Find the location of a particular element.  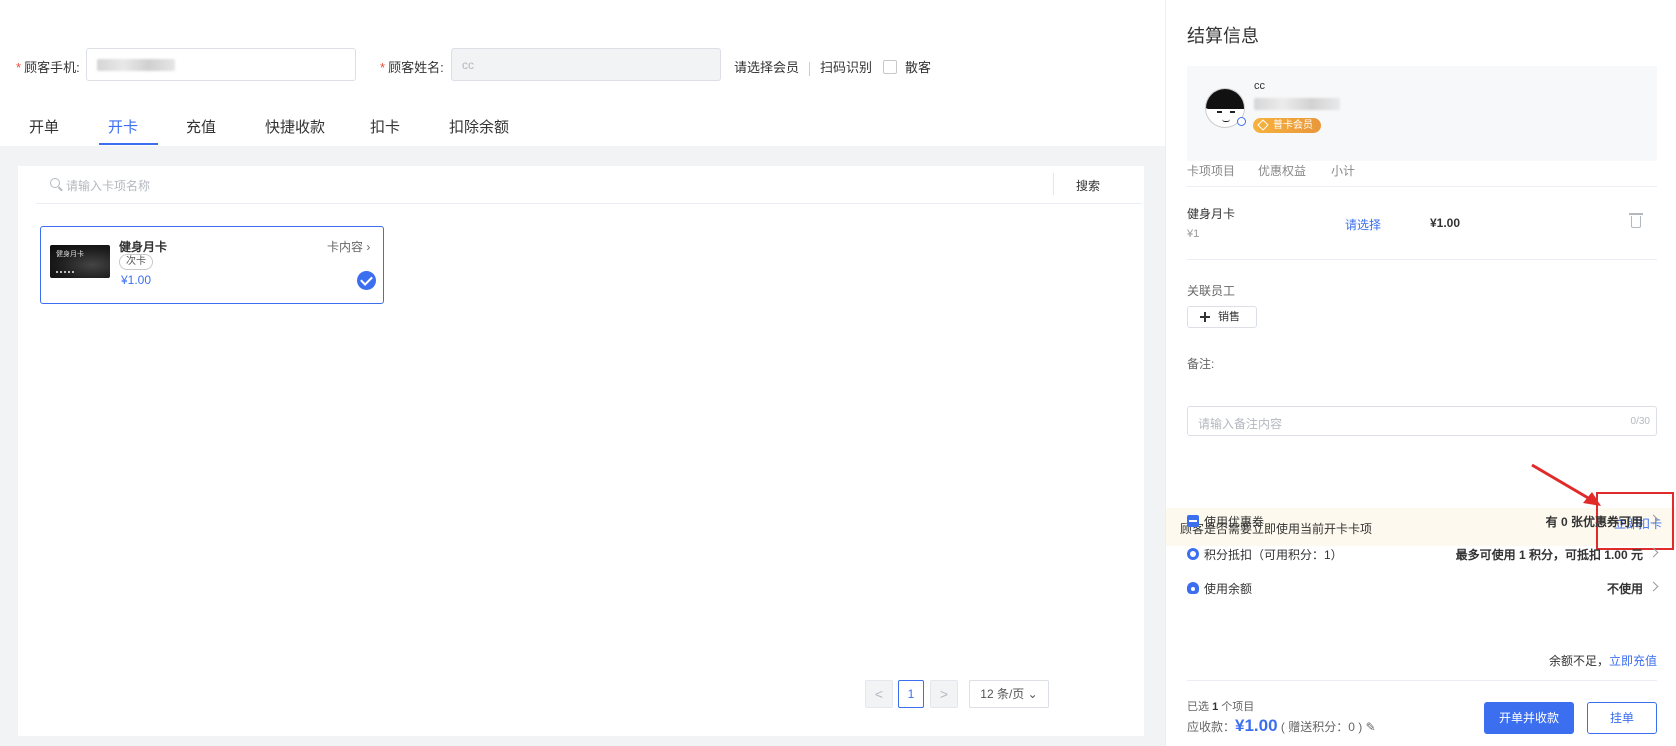

card-price: ¥1.00 is located at coordinates (136, 280).